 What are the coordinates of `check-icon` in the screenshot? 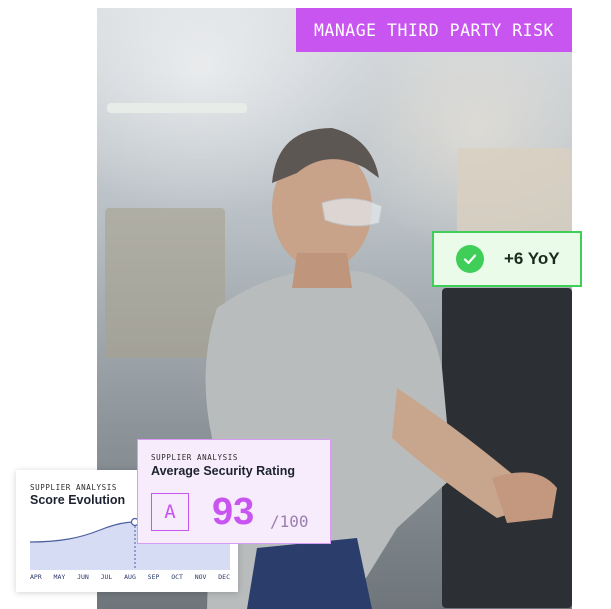 It's located at (470, 259).